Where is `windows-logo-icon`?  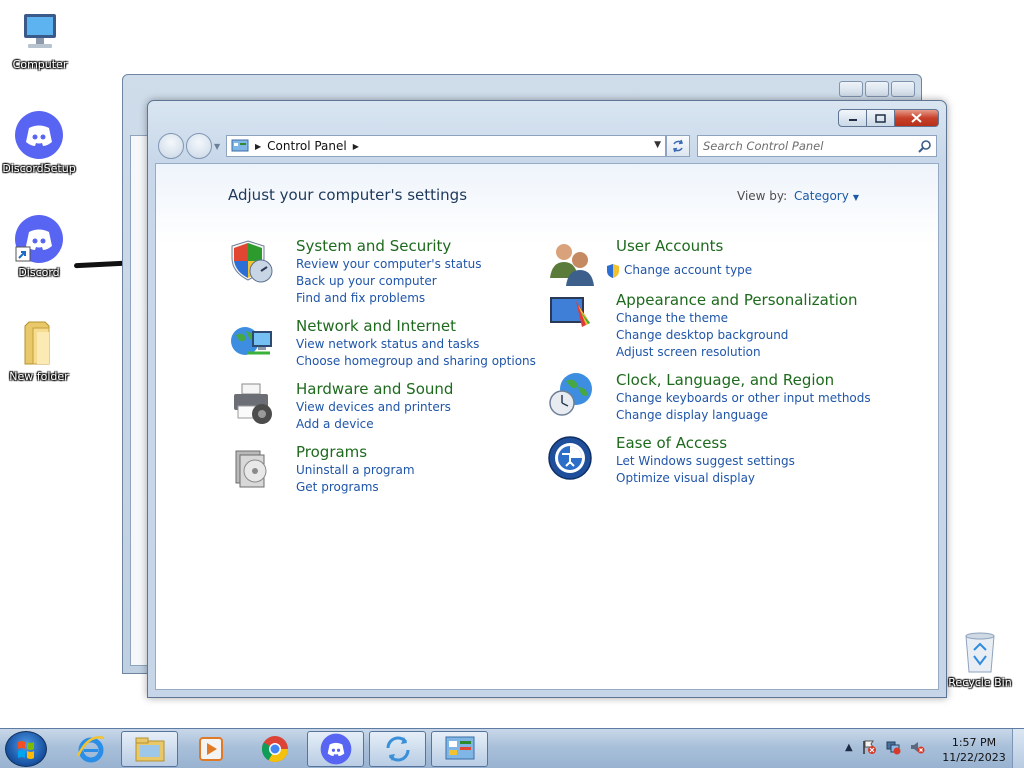
windows-logo-icon is located at coordinates (26, 750).